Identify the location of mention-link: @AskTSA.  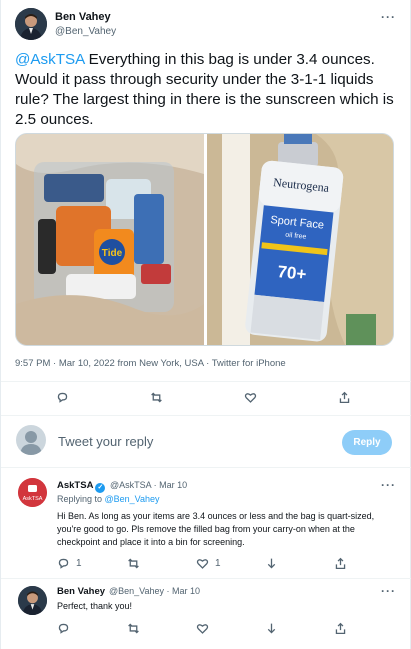
(49, 59).